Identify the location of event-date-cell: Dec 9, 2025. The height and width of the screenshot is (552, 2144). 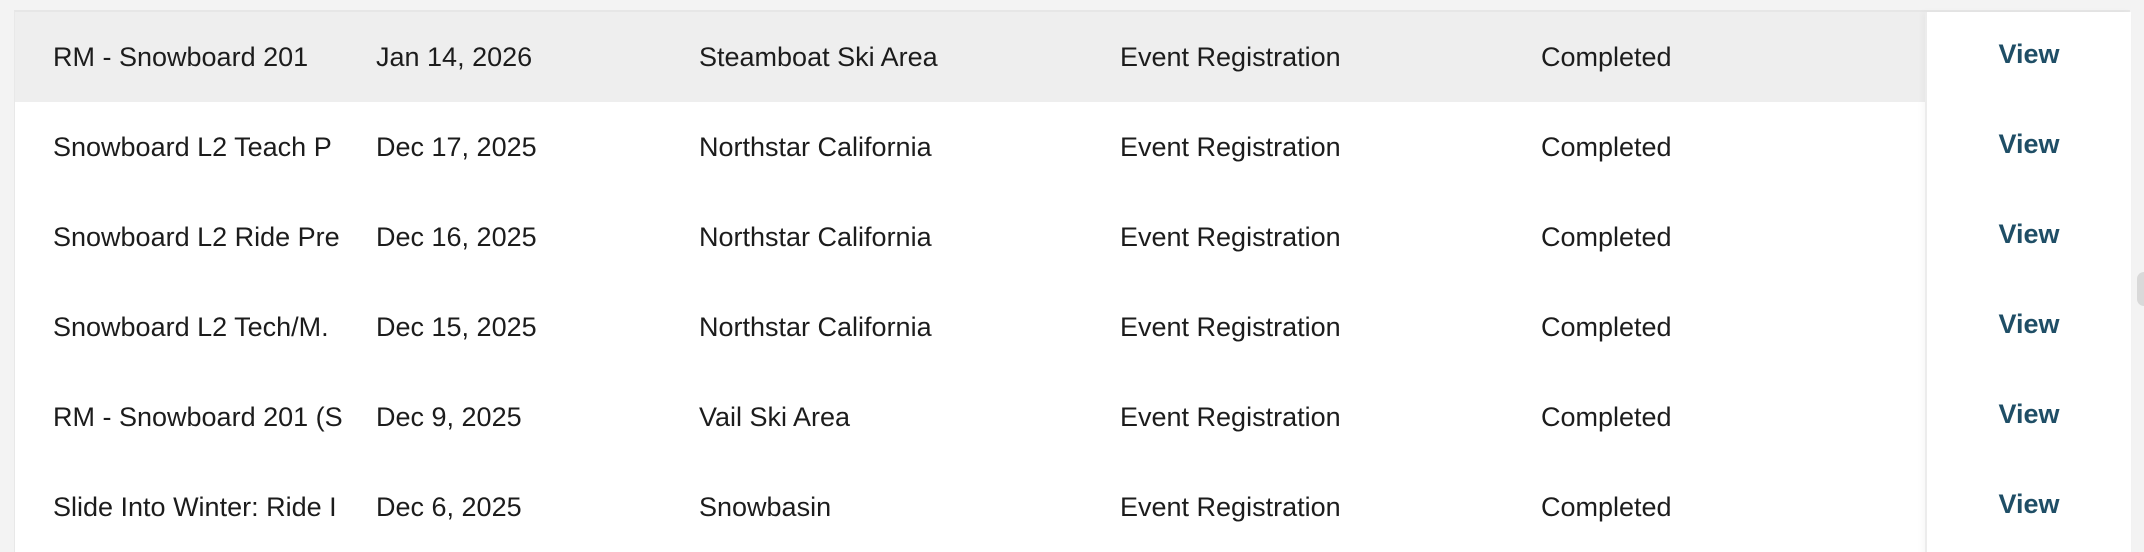
(449, 417).